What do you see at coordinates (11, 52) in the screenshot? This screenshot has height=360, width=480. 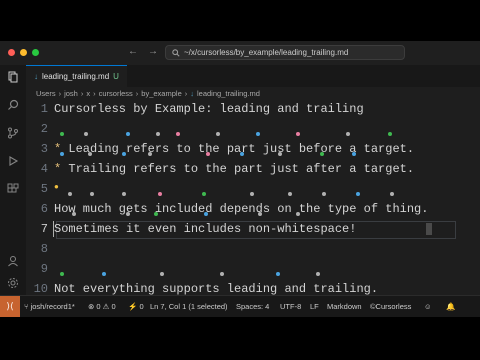 I see `close-window-button` at bounding box center [11, 52].